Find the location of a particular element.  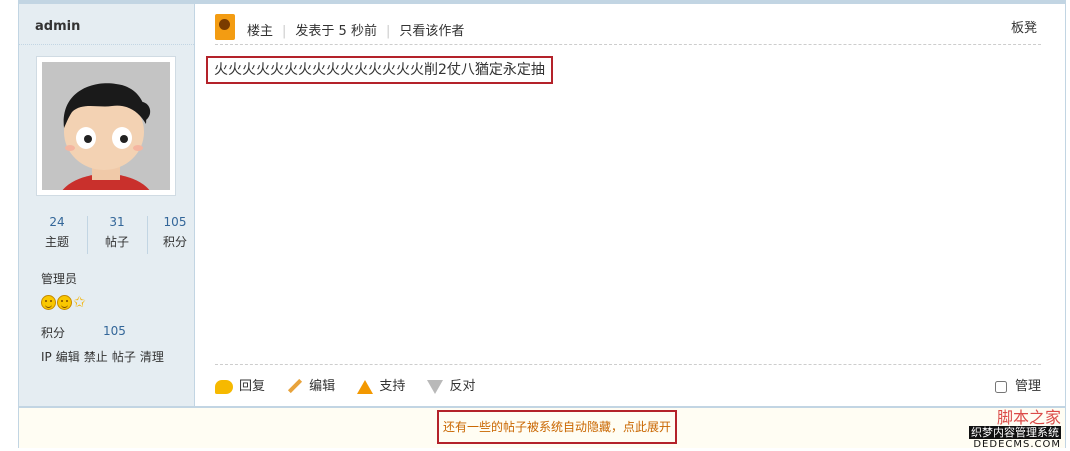

oppose-button: 反对 is located at coordinates (451, 384).